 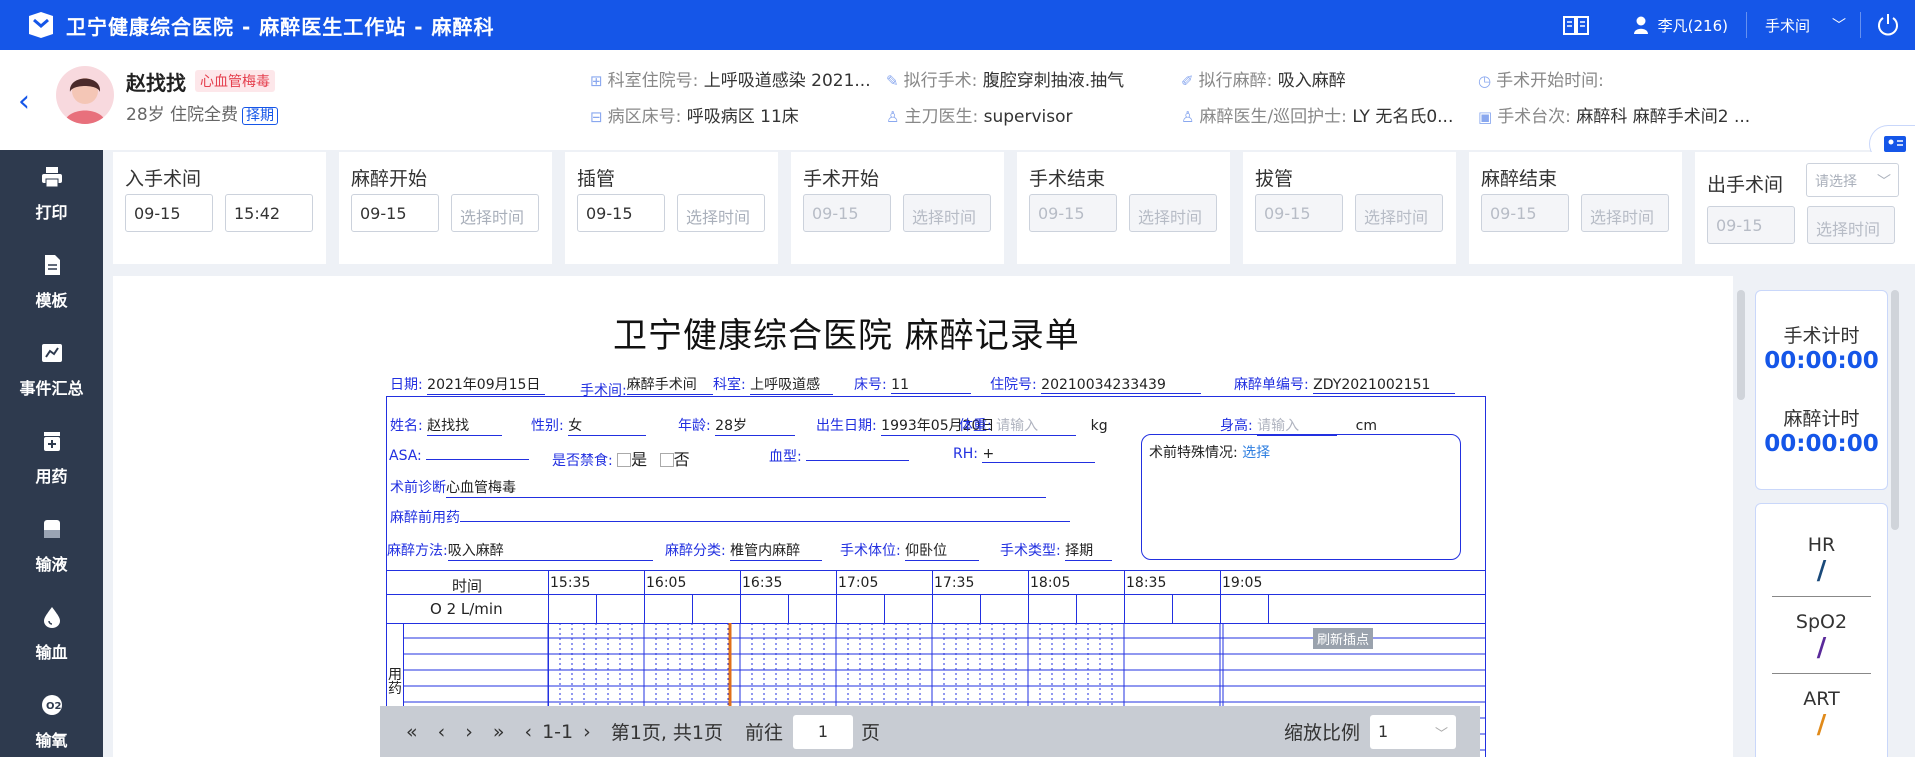 What do you see at coordinates (499, 732) in the screenshot?
I see `last-page-icon: »` at bounding box center [499, 732].